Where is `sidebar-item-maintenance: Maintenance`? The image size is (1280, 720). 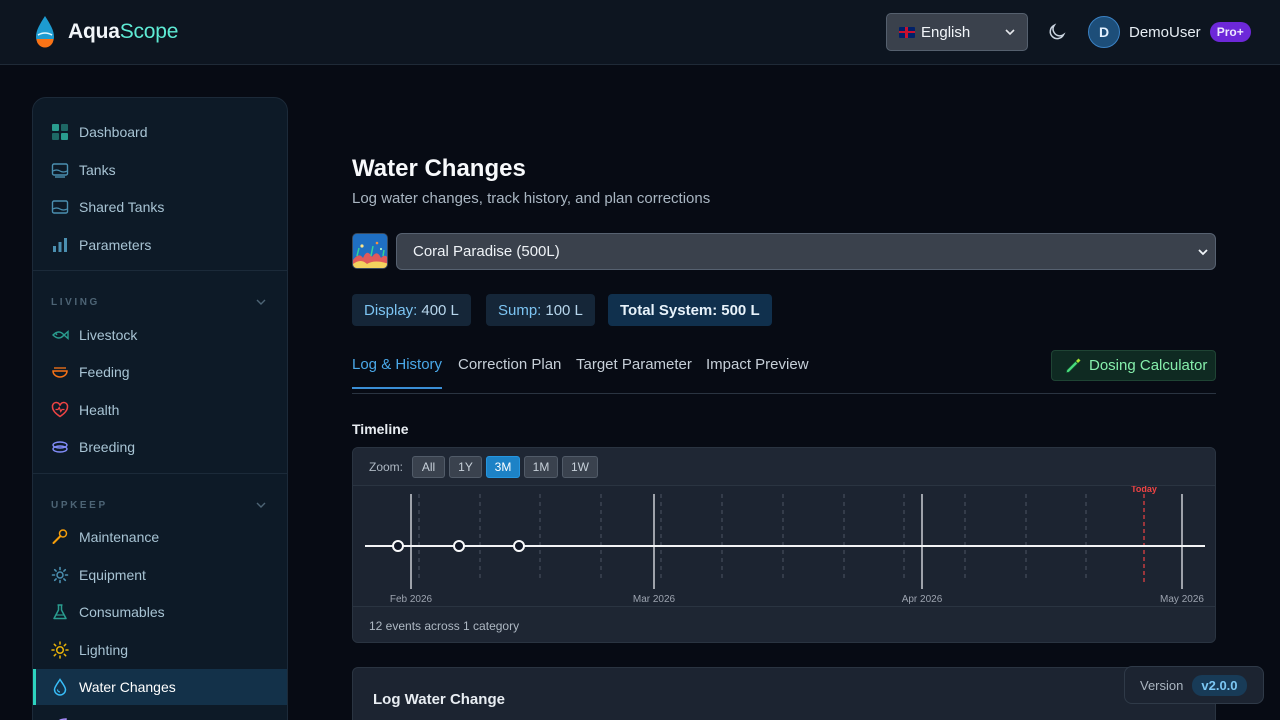 sidebar-item-maintenance: Maintenance is located at coordinates (160, 537).